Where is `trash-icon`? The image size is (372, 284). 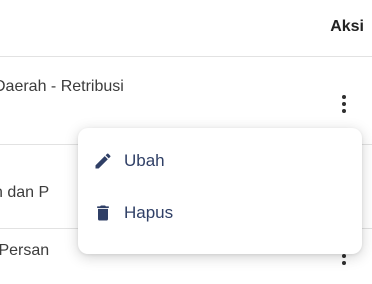 trash-icon is located at coordinates (103, 213).